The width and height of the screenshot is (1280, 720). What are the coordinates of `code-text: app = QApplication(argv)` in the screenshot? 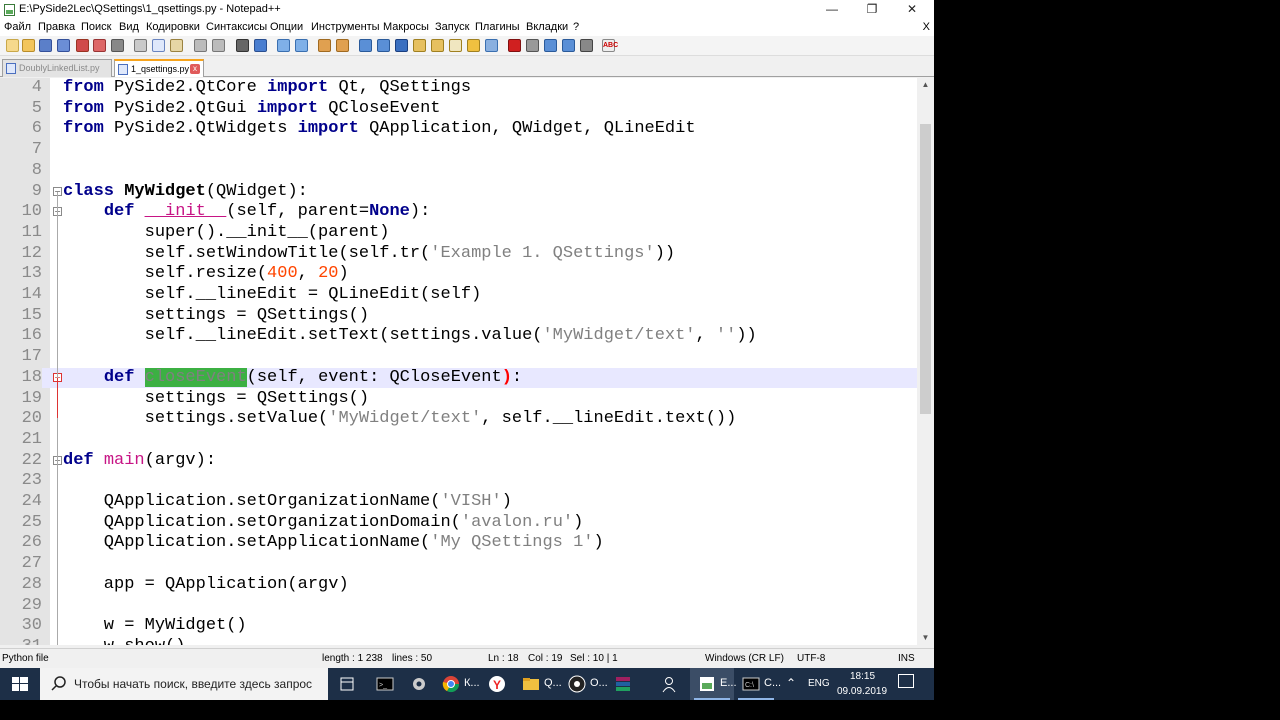 It's located at (206, 584).